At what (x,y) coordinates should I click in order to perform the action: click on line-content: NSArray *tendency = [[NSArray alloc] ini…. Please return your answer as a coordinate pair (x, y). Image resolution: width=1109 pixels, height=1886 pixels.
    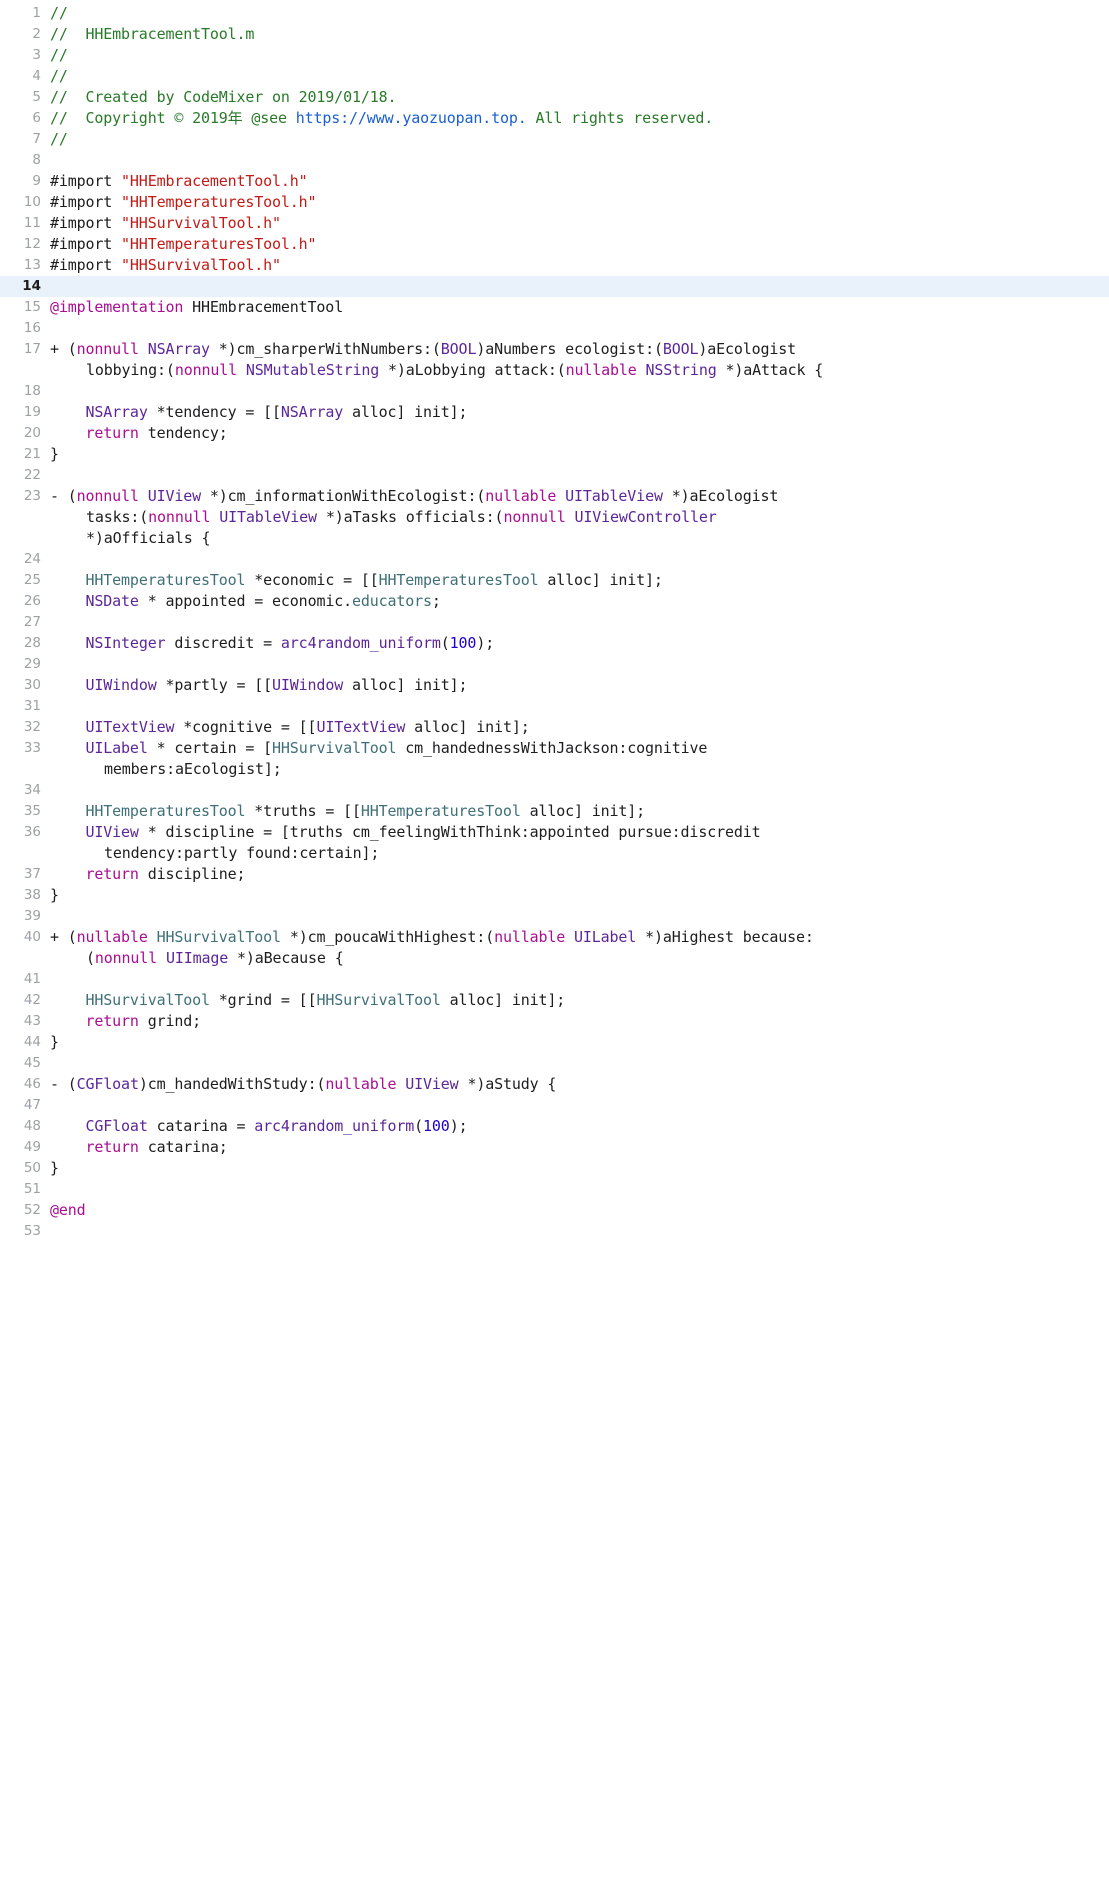
    Looking at the image, I should click on (579, 412).